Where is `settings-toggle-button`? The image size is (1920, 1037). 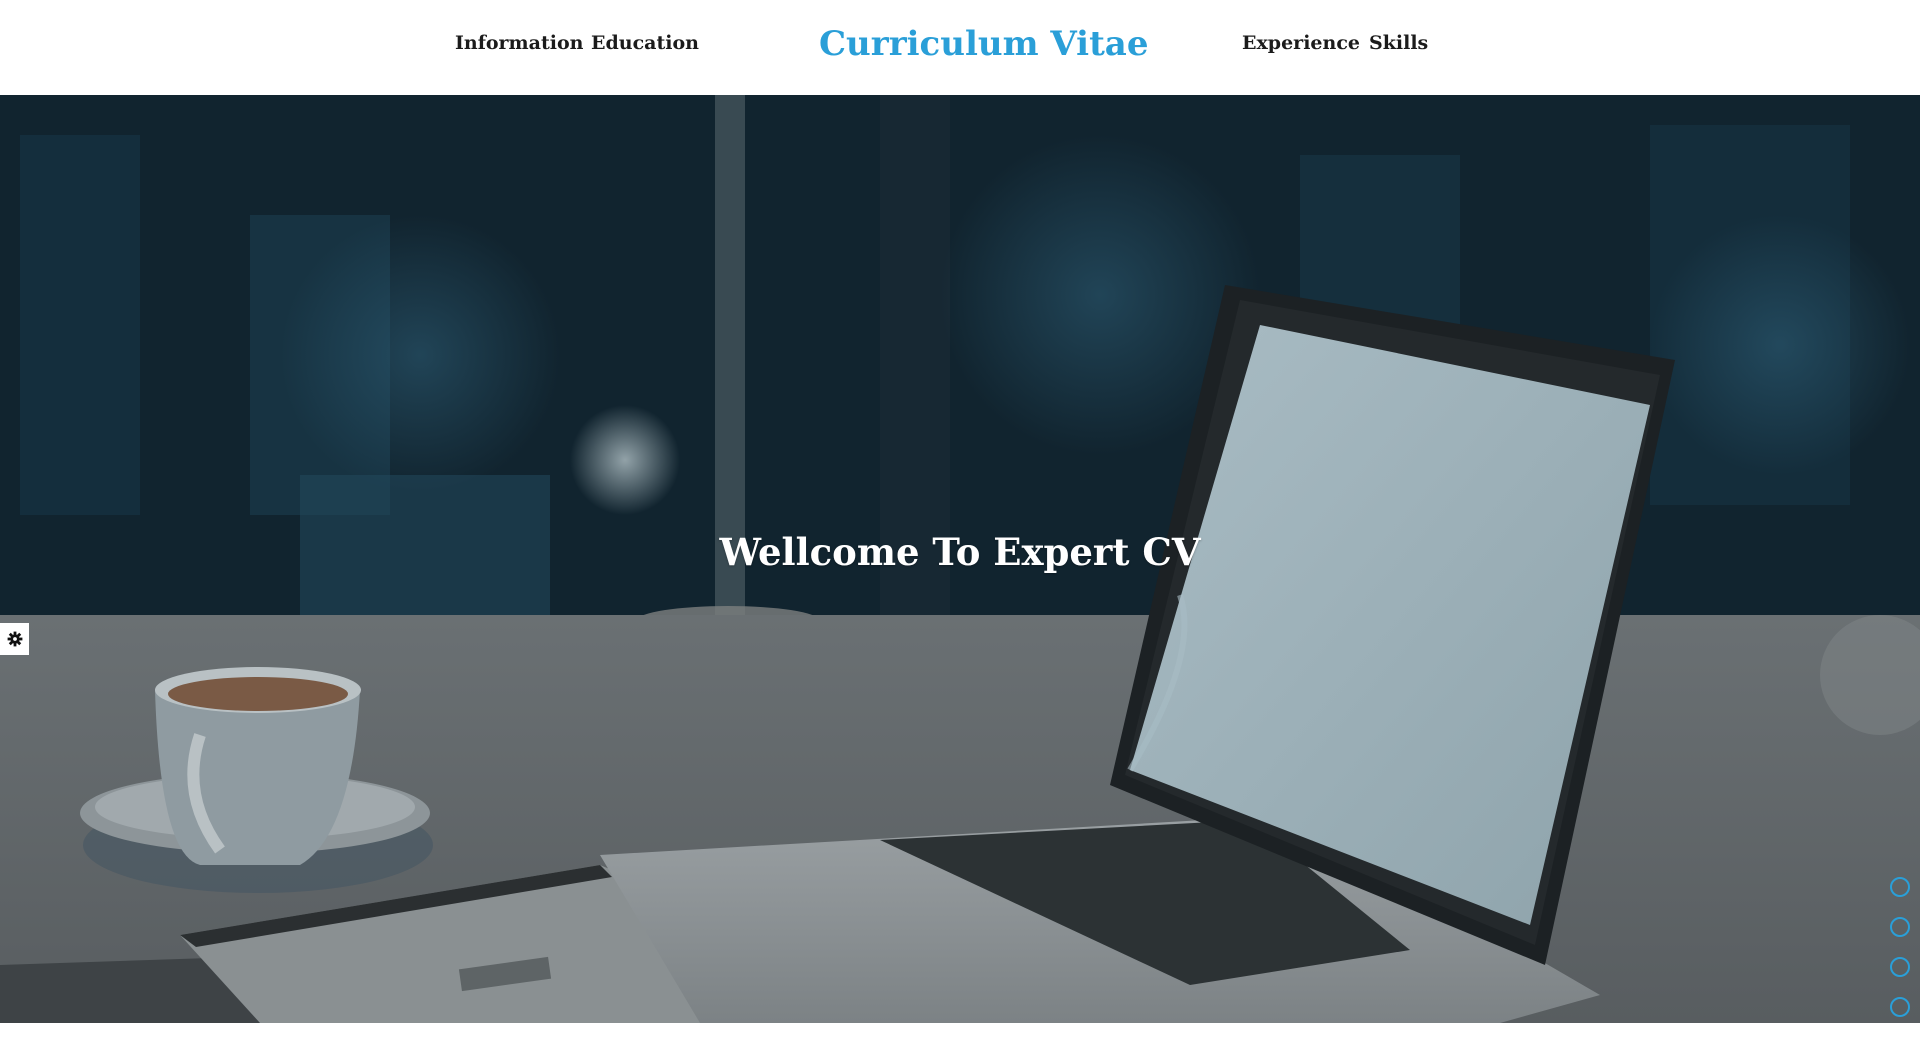
settings-toggle-button is located at coordinates (14, 639).